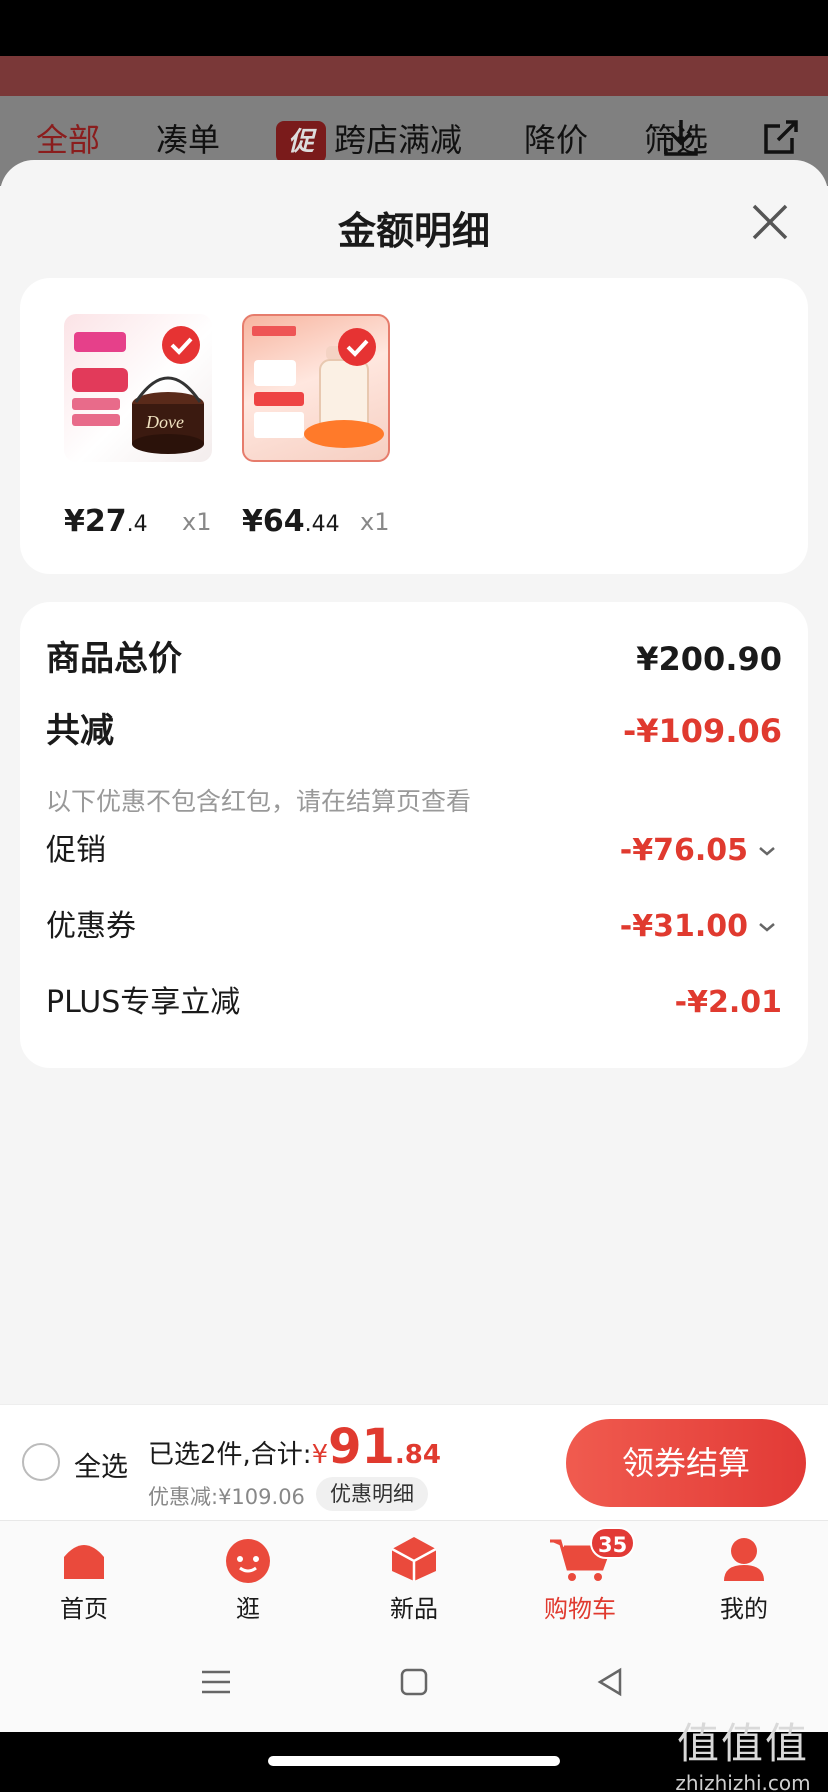 The image size is (828, 1792). I want to click on price-value: ¥27.4, so click(106, 521).